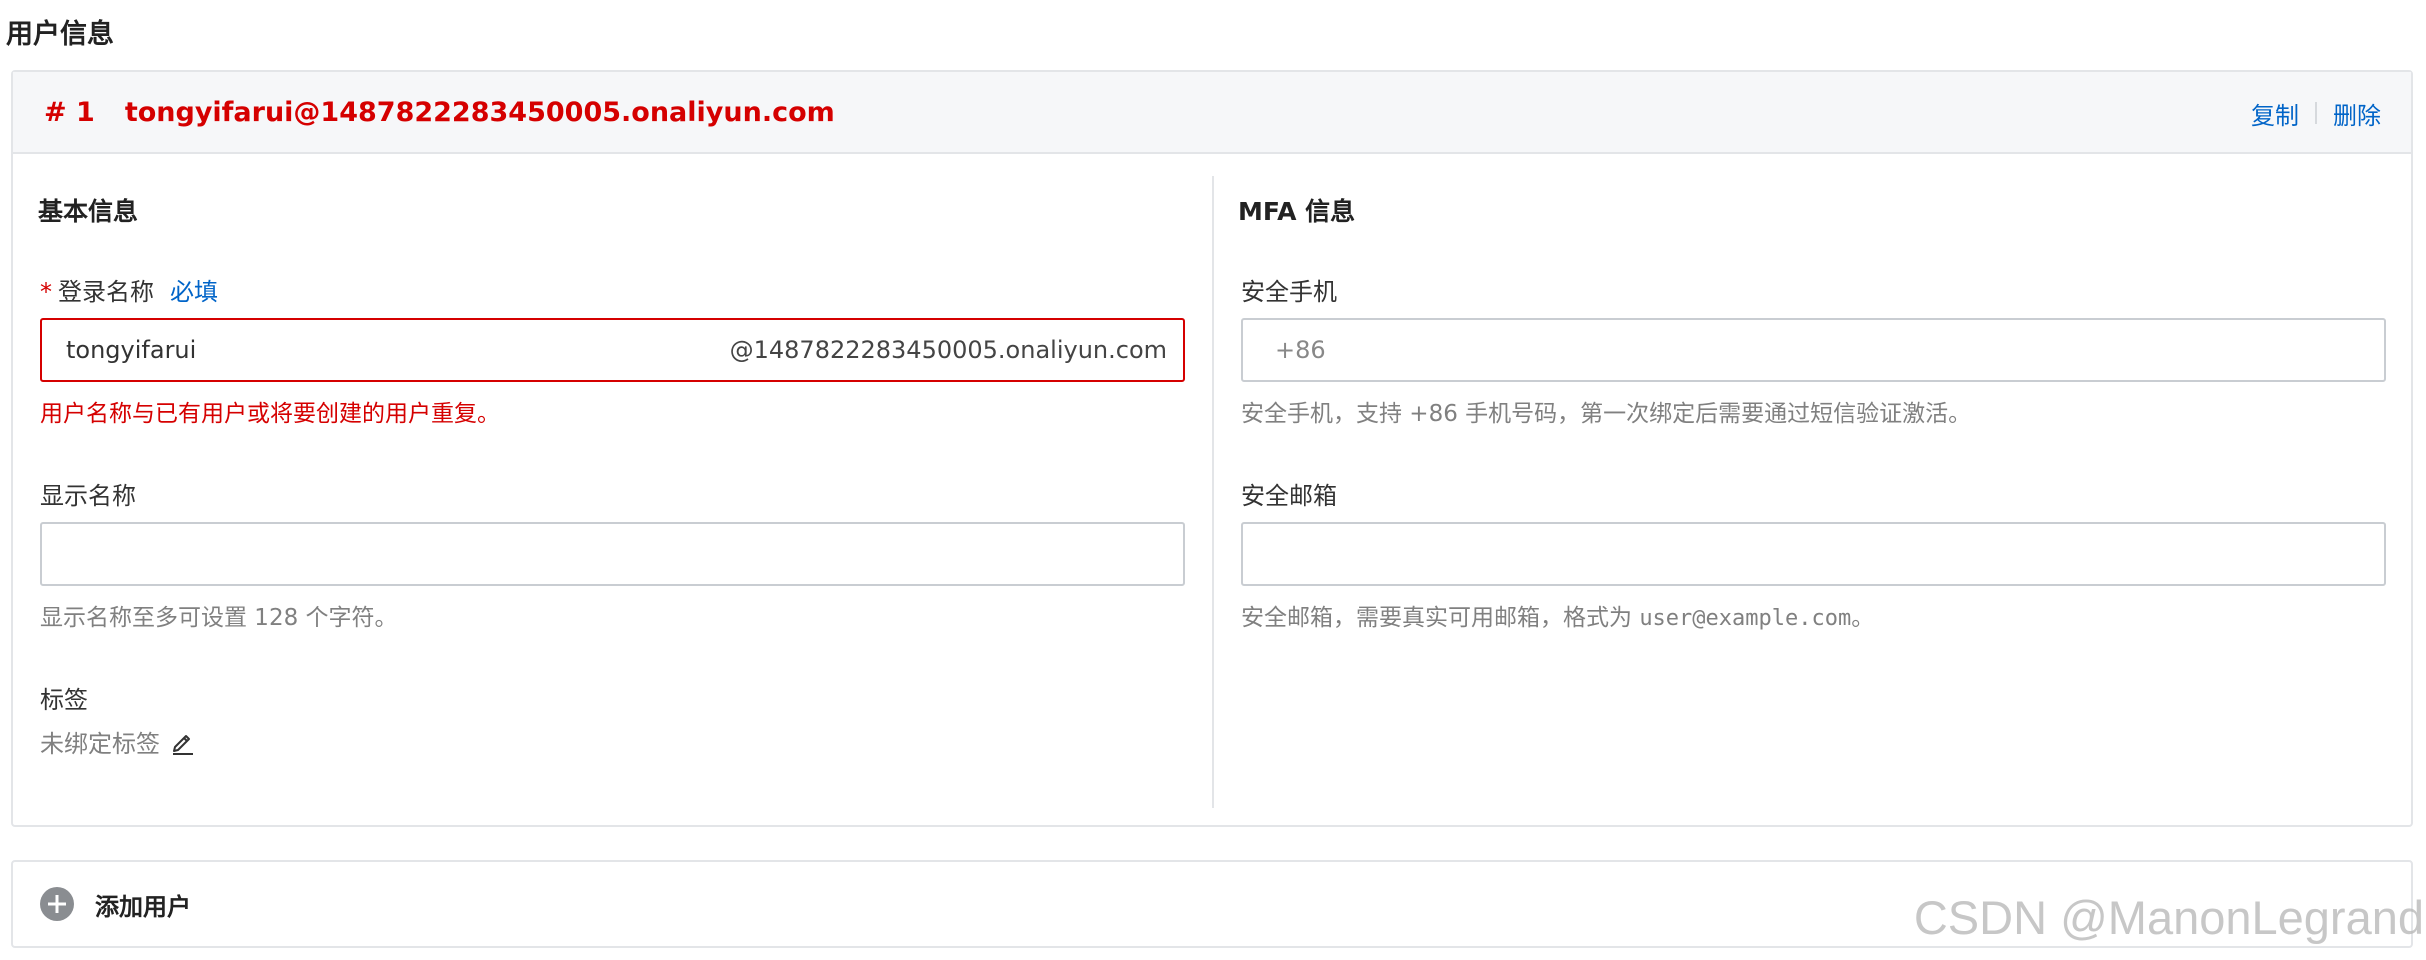 This screenshot has height=960, width=2426. What do you see at coordinates (1606, 414) in the screenshot?
I see `security-phone-help: 安全手机，支持 +86 手机号码，第一次绑定后需要通过短信验证激活。` at bounding box center [1606, 414].